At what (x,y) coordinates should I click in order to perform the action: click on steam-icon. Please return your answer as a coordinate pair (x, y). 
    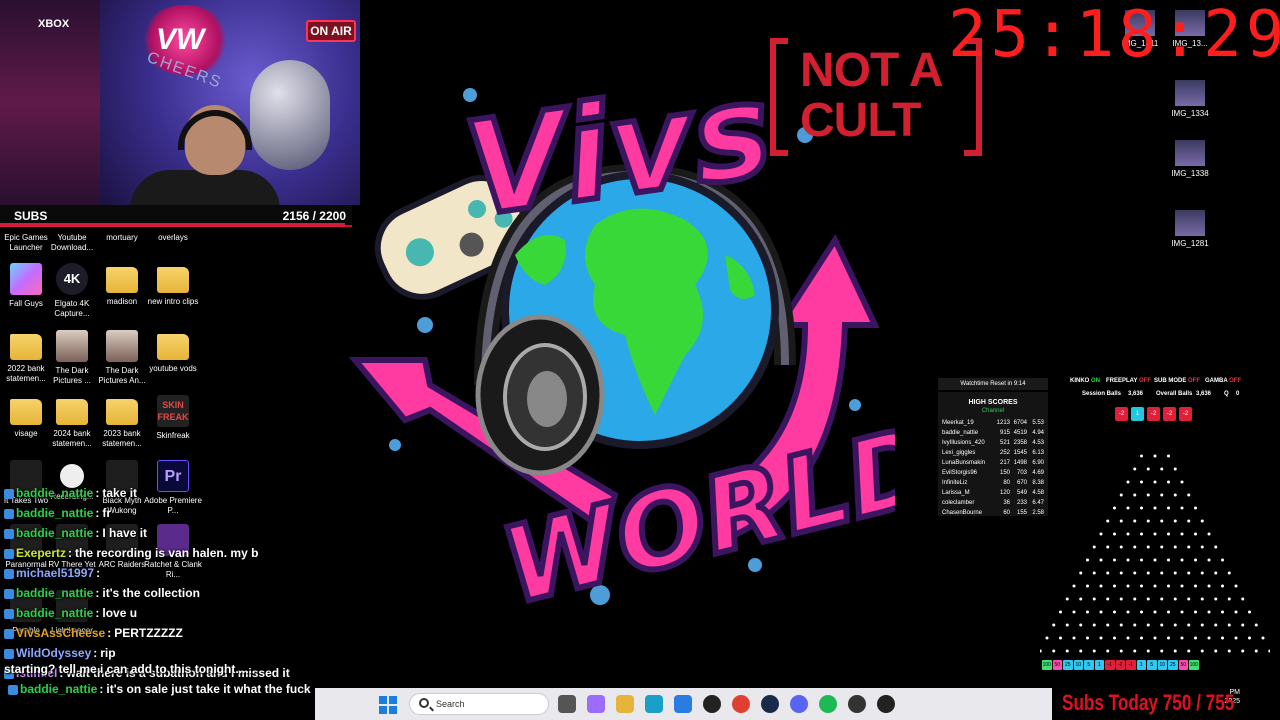
    Looking at the image, I should click on (770, 704).